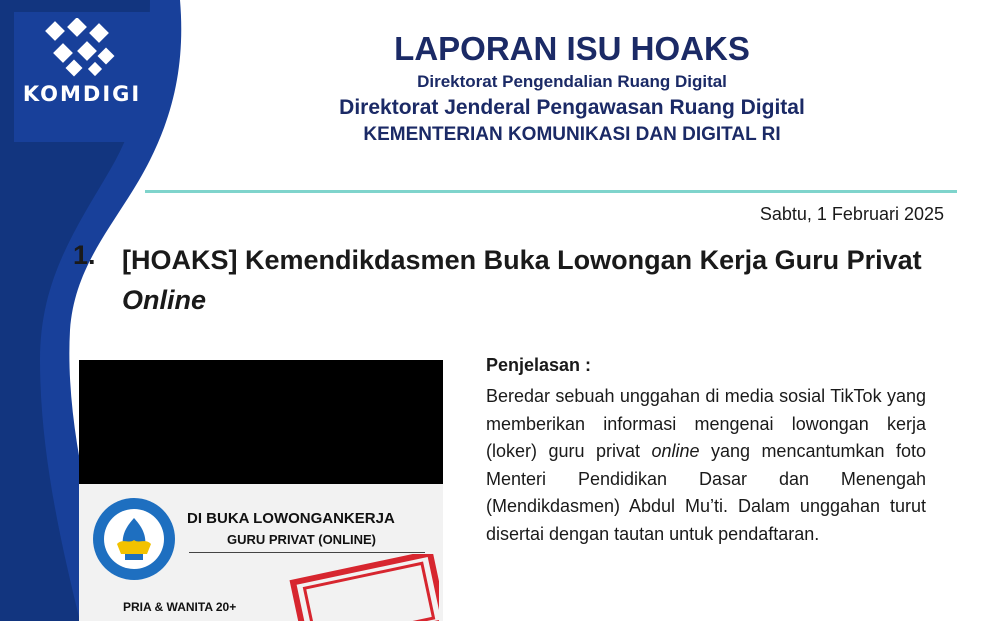  What do you see at coordinates (82, 94) in the screenshot?
I see `logo-text: KOMDIGI` at bounding box center [82, 94].